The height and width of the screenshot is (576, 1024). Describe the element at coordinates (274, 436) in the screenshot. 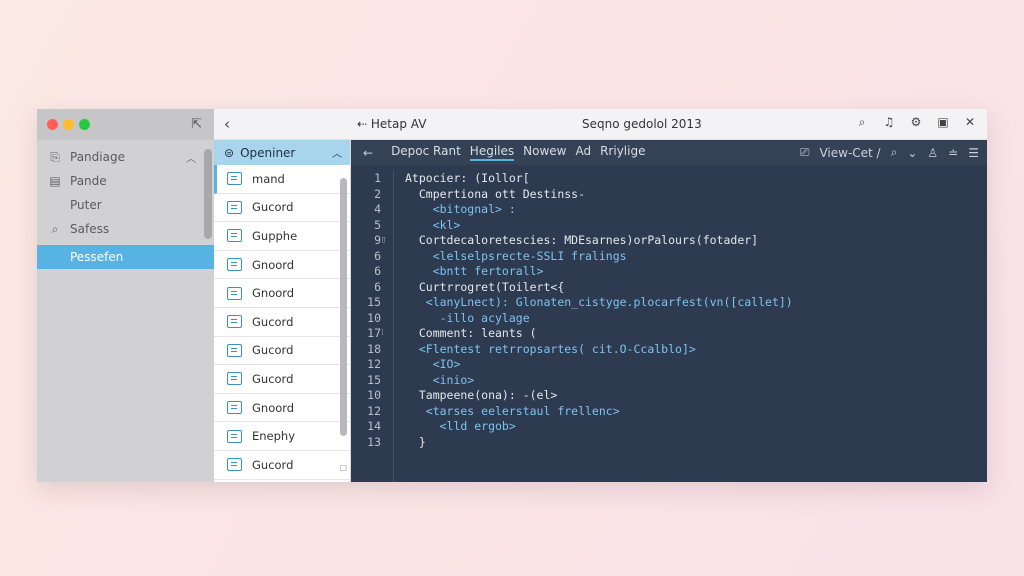

I see `file-name: Enephy` at that location.